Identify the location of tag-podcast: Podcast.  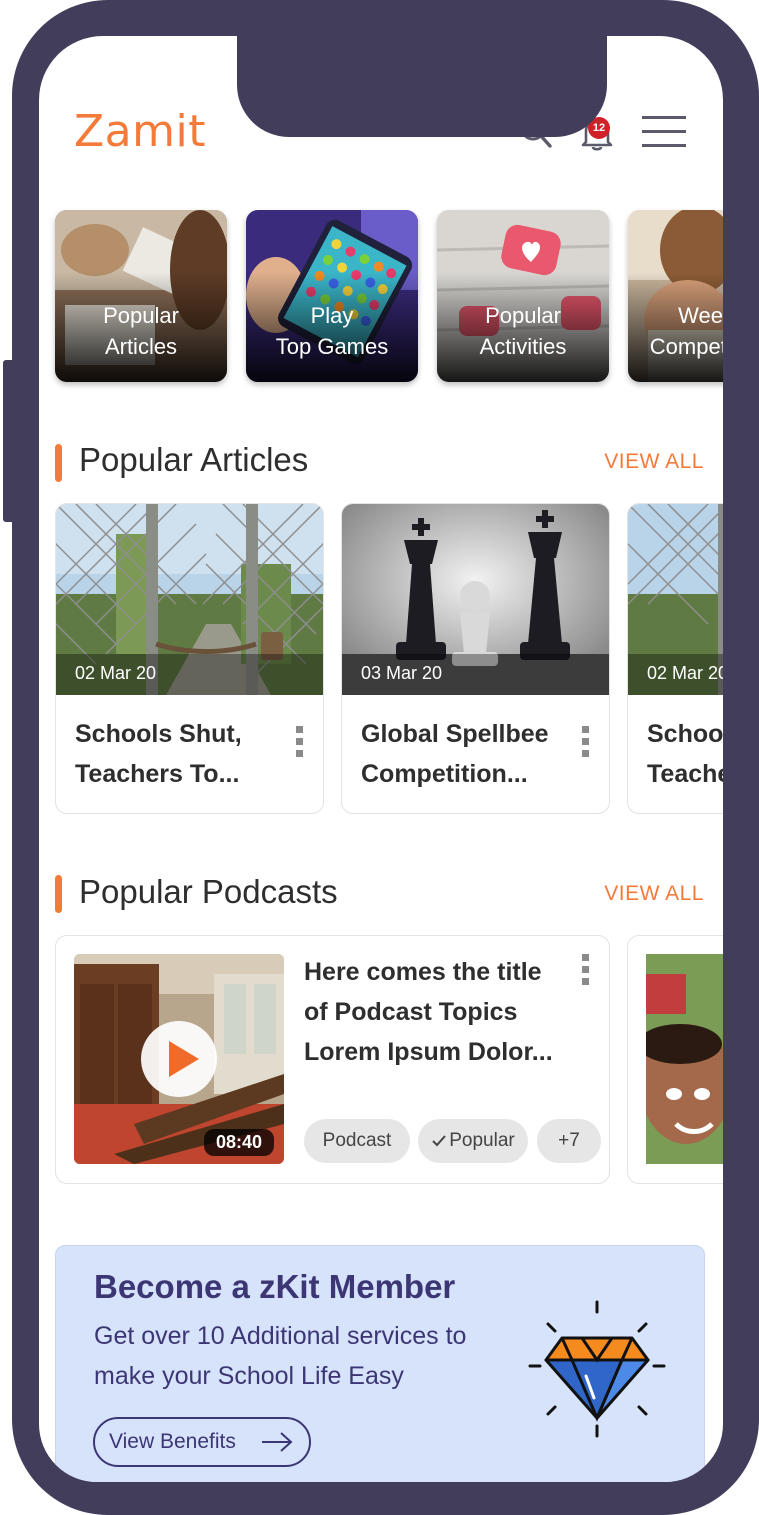
(357, 1141).